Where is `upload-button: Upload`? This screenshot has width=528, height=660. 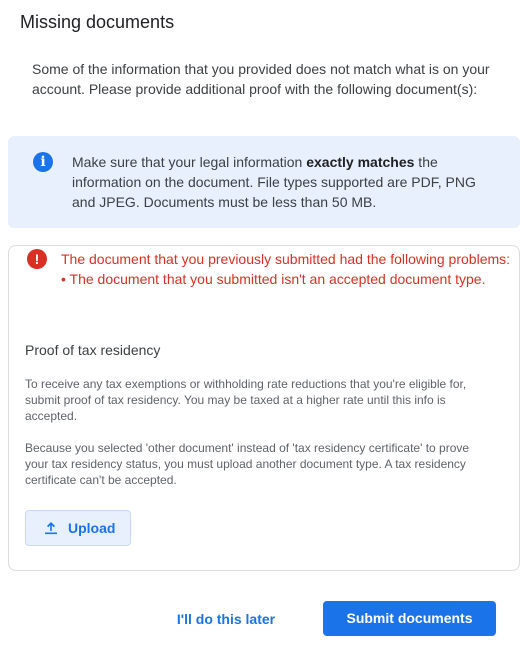
upload-button: Upload is located at coordinates (78, 528).